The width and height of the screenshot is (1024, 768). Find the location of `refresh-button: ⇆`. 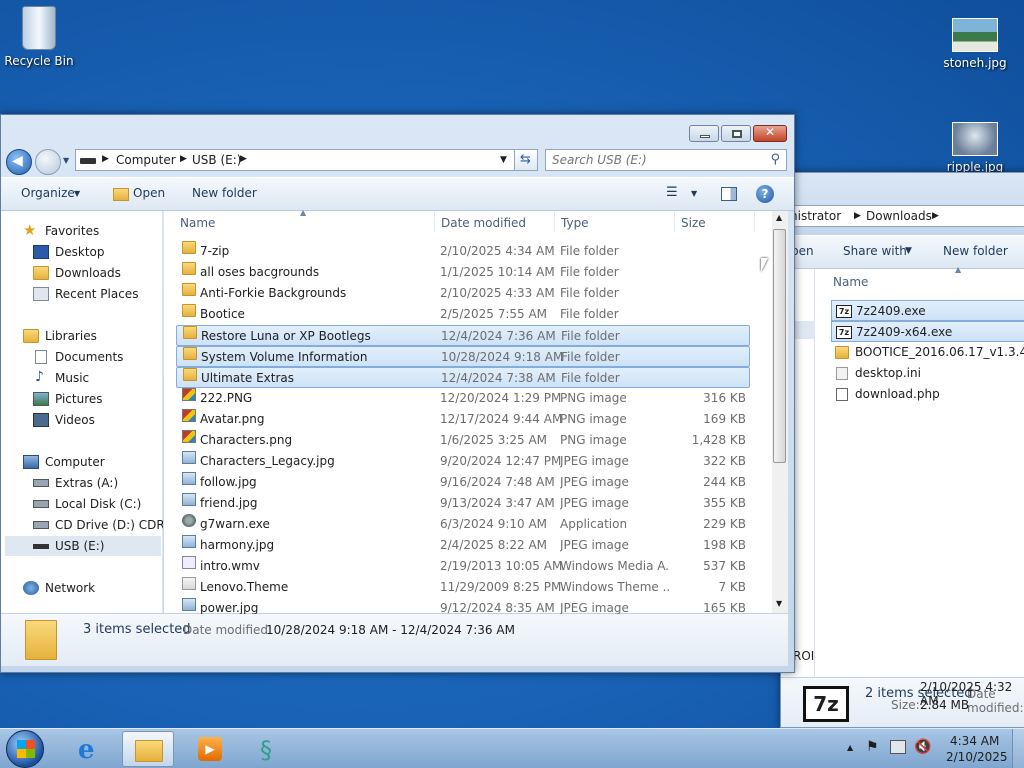

refresh-button: ⇆ is located at coordinates (526, 160).